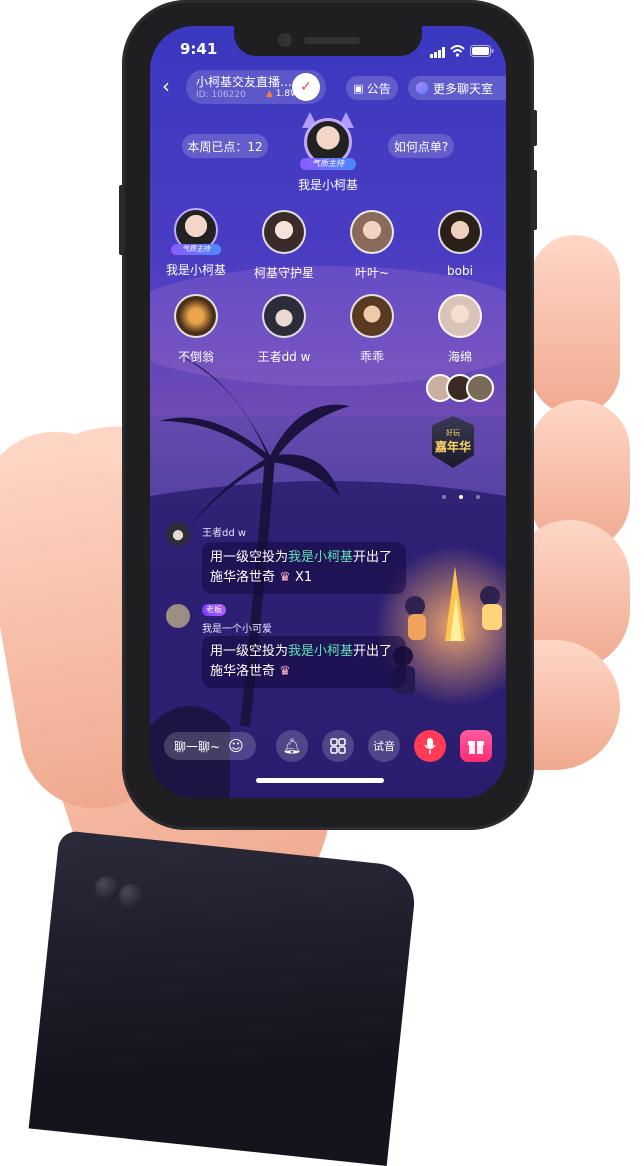 The width and height of the screenshot is (644, 1166). Describe the element at coordinates (482, 51) in the screenshot. I see `battery-icon` at that location.